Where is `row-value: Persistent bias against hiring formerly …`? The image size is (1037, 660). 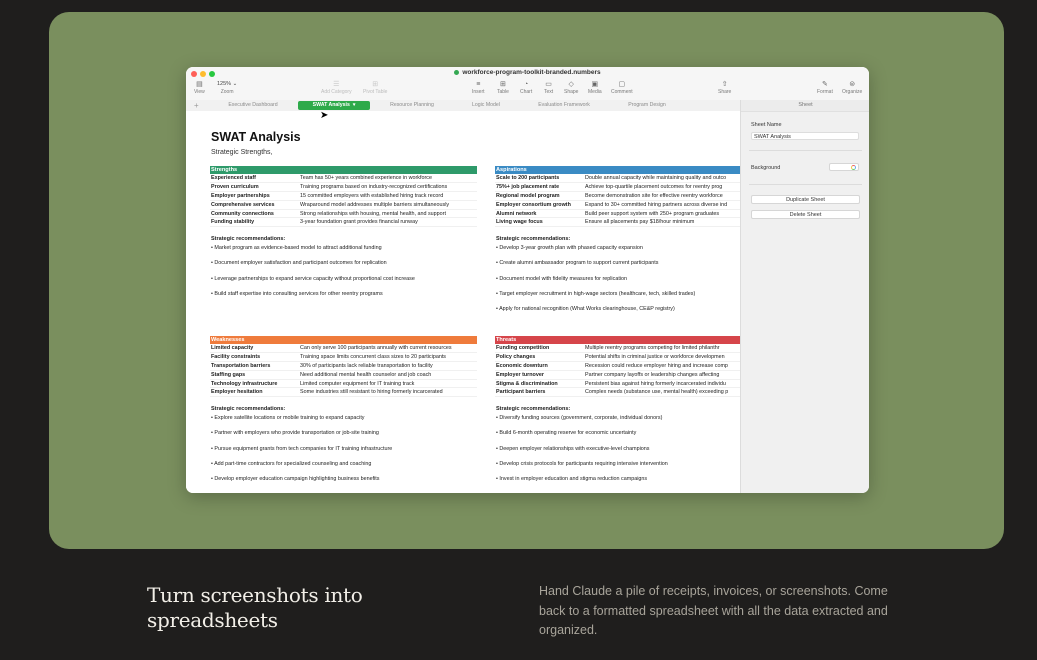
row-value: Persistent bias against hiring formerly … is located at coordinates (662, 384).